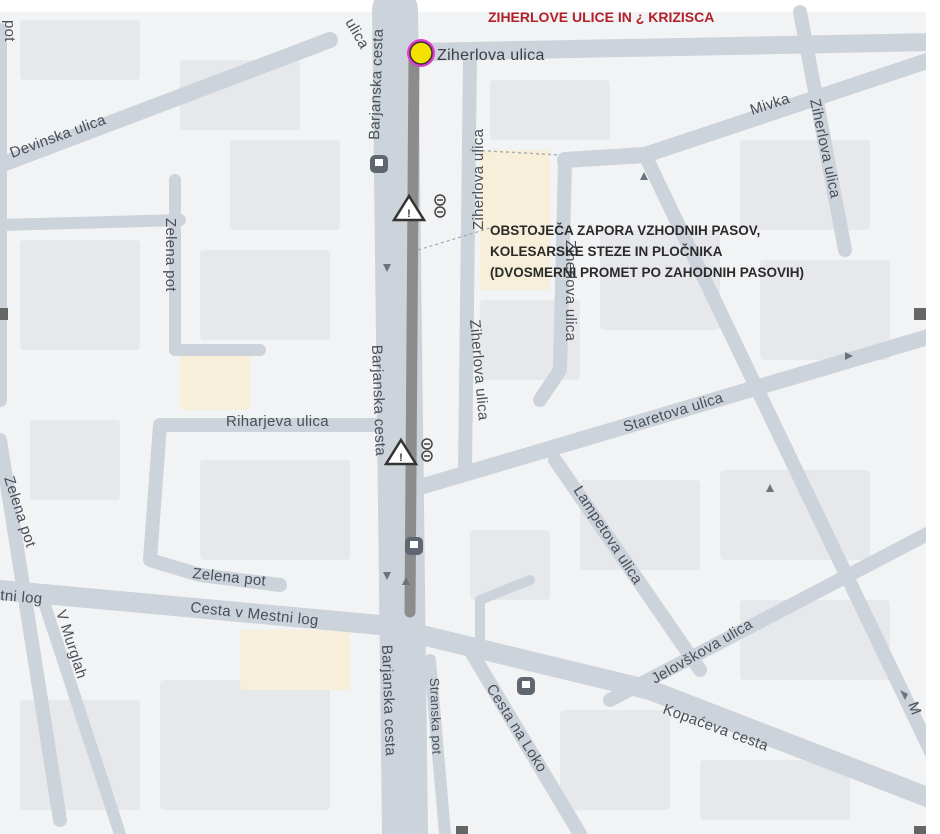 Image resolution: width=940 pixels, height=834 pixels. Describe the element at coordinates (491, 55) in the screenshot. I see `marker-label: Ziherlova ulica` at that location.